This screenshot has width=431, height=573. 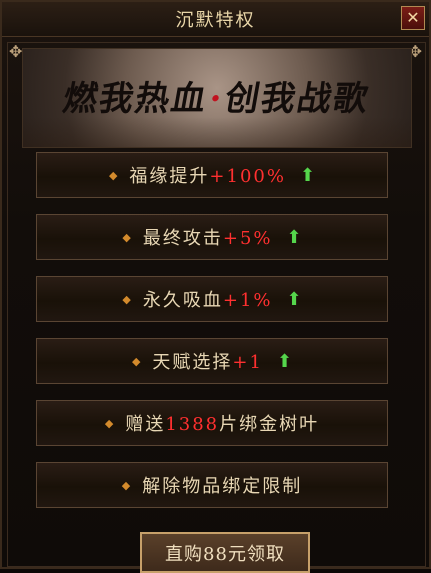 What do you see at coordinates (247, 176) in the screenshot?
I see `benefit-value: +100%` at bounding box center [247, 176].